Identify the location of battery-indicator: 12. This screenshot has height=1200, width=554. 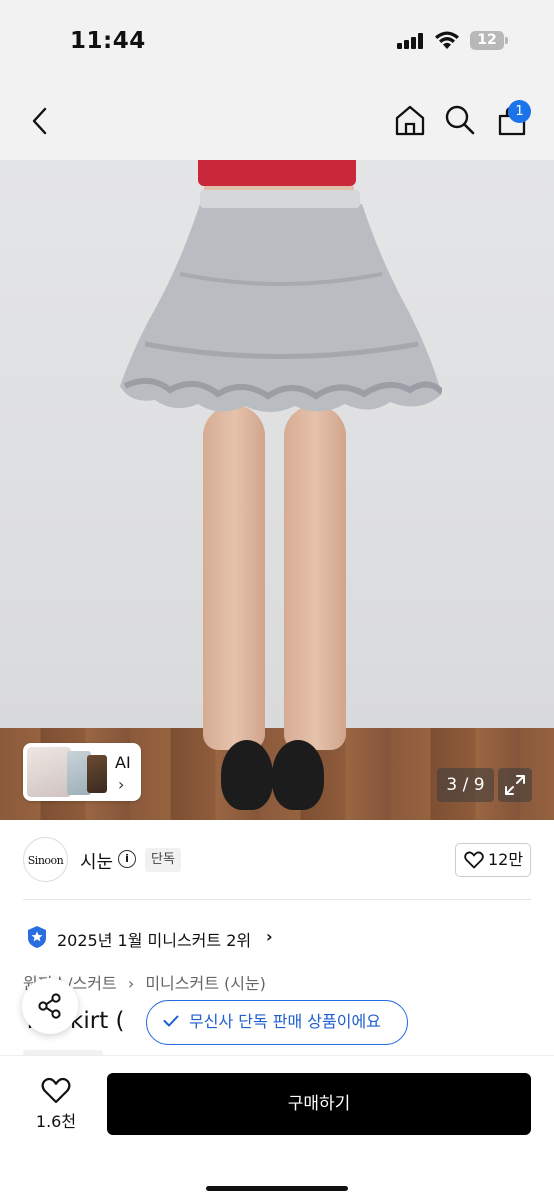
(487, 40).